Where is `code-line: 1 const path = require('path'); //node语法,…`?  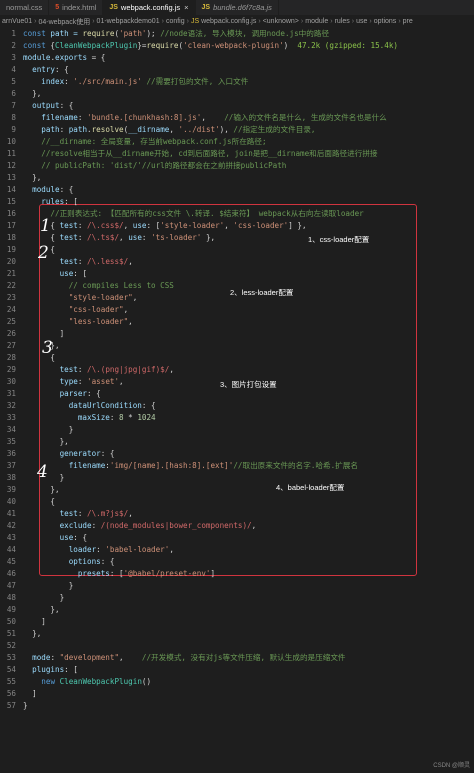
code-line: 1 const path = require('path'); //node语法,… is located at coordinates (170, 33).